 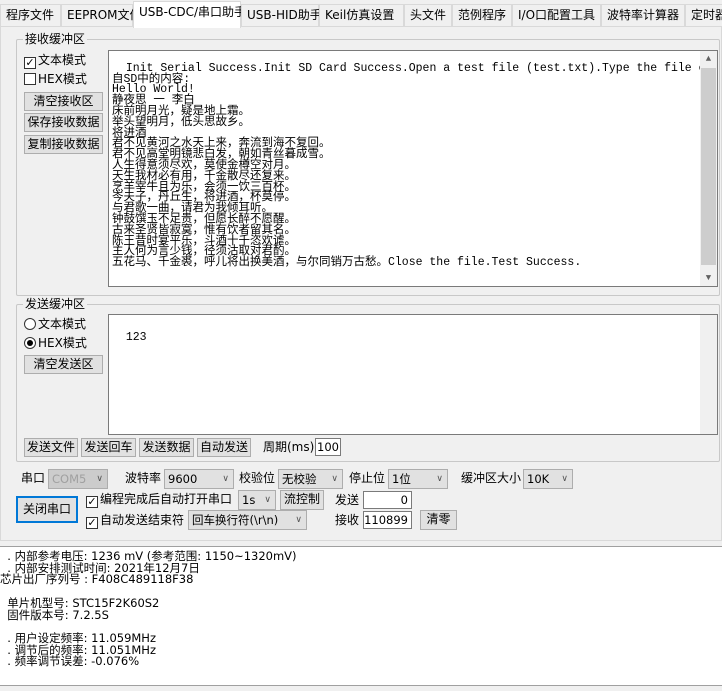 I want to click on value: 9600, so click(x=183, y=479).